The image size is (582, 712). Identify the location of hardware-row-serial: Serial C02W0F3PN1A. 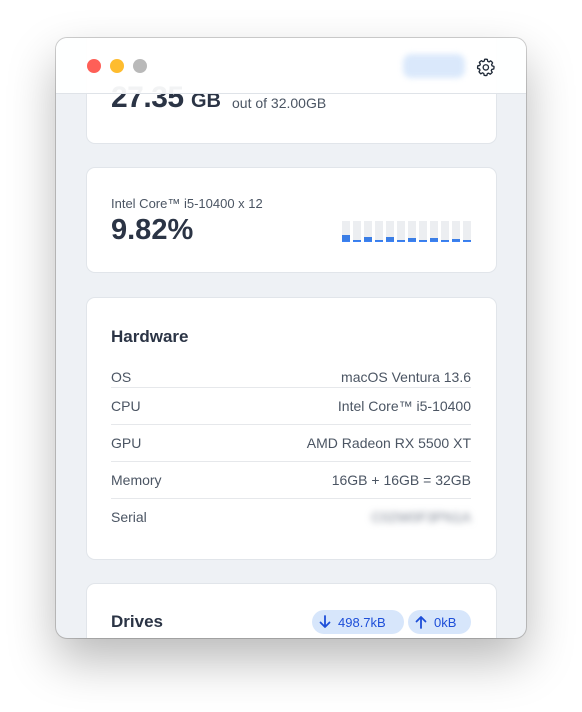
(291, 517).